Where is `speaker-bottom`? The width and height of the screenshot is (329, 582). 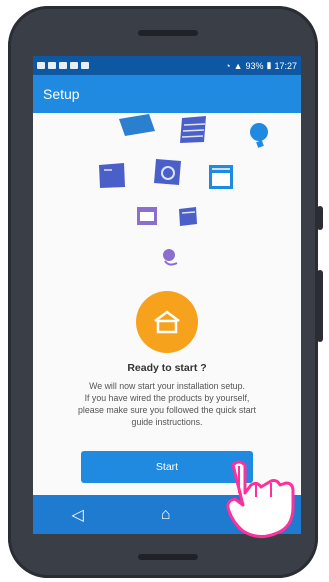 speaker-bottom is located at coordinates (168, 557).